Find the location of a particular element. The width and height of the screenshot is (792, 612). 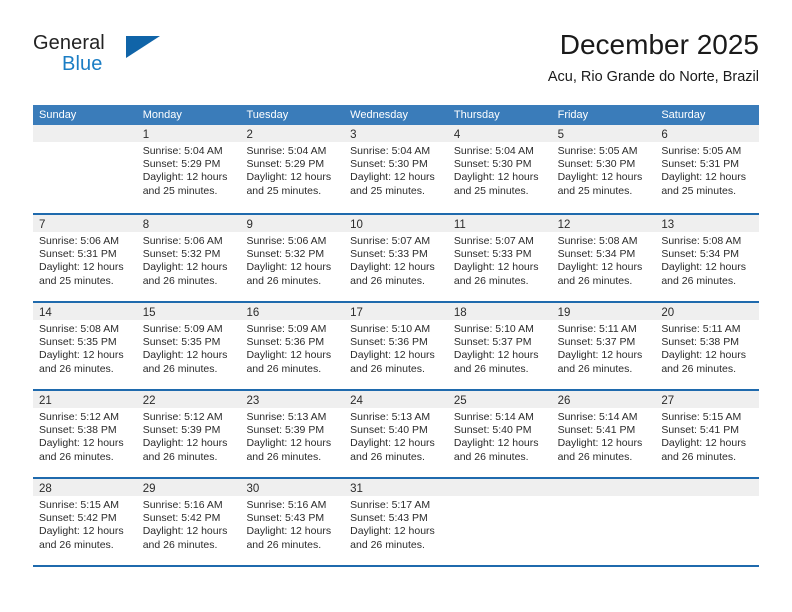

day-number-band: 18 is located at coordinates (499, 311).